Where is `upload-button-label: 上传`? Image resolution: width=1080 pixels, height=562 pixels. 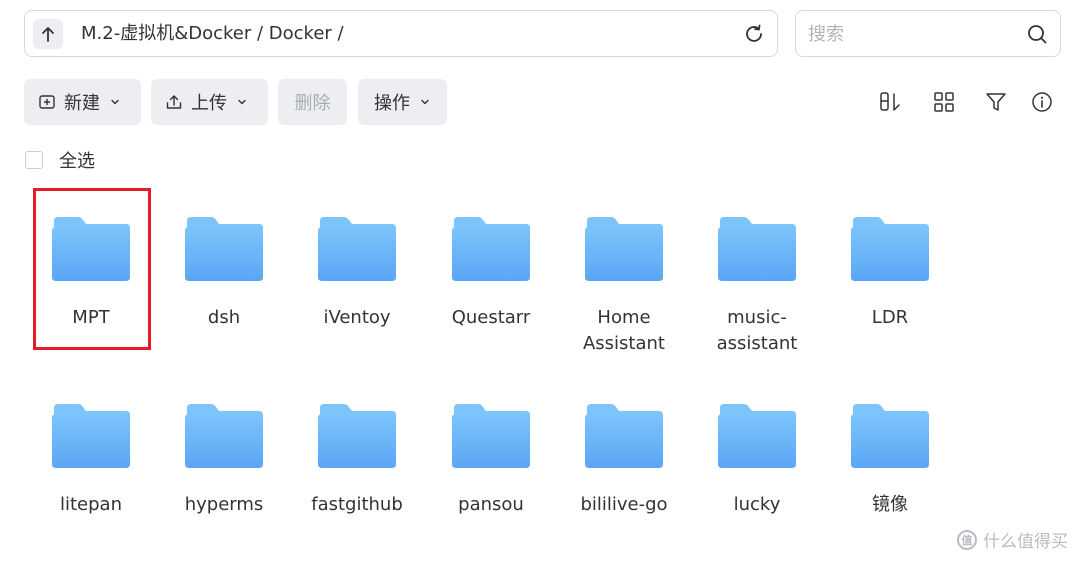 upload-button-label: 上传 is located at coordinates (209, 103).